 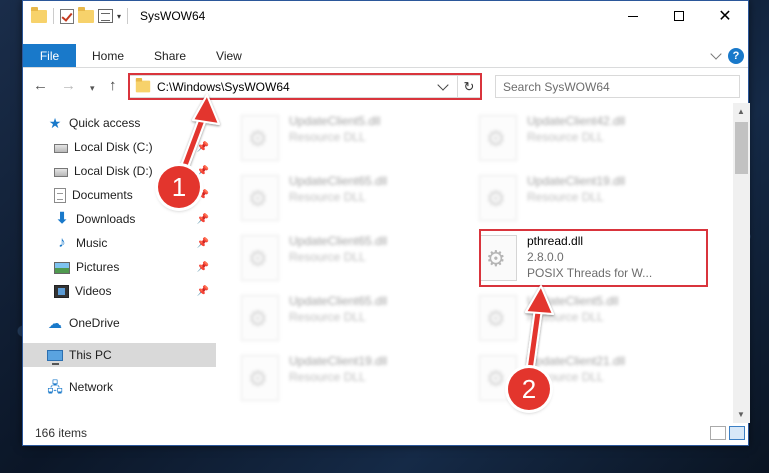 What do you see at coordinates (443, 84) in the screenshot?
I see `chevron-down-icon` at bounding box center [443, 84].